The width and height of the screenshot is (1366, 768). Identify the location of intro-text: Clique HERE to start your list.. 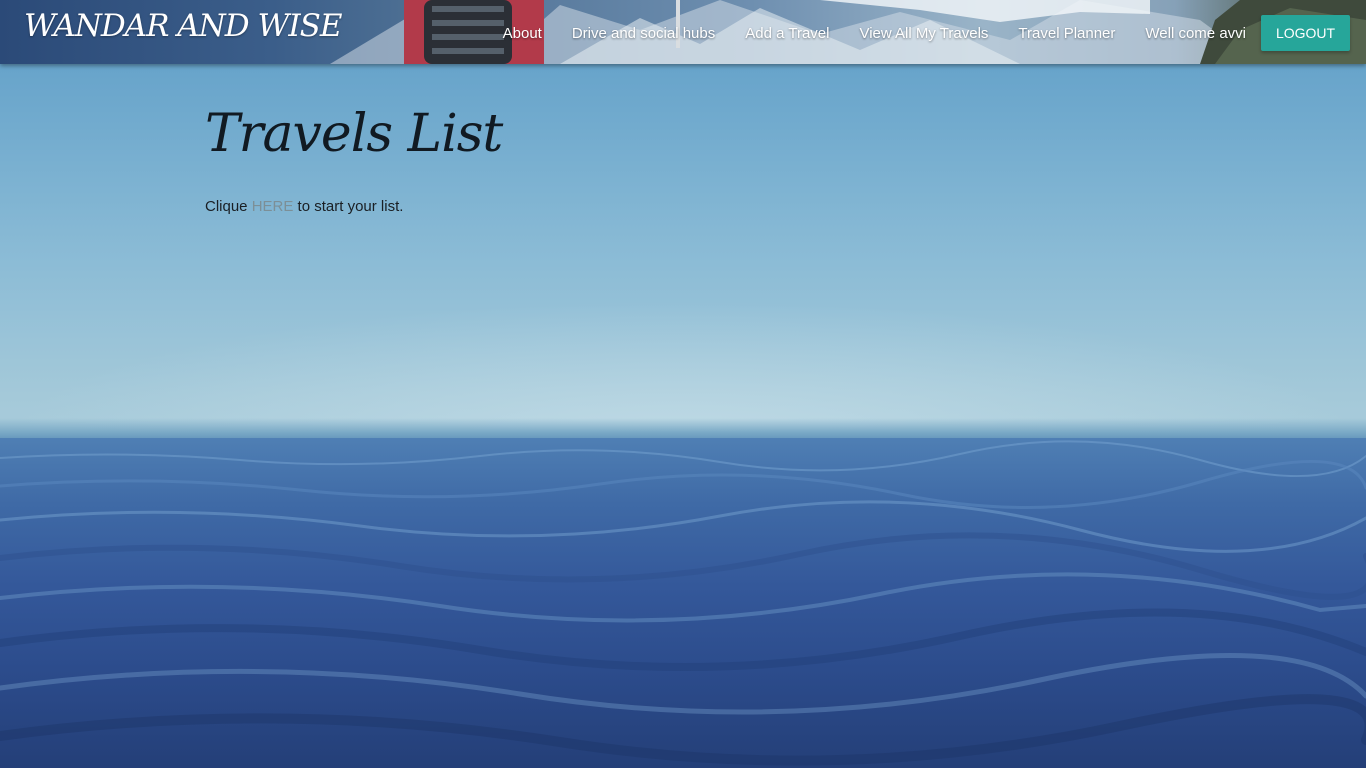
(685, 206).